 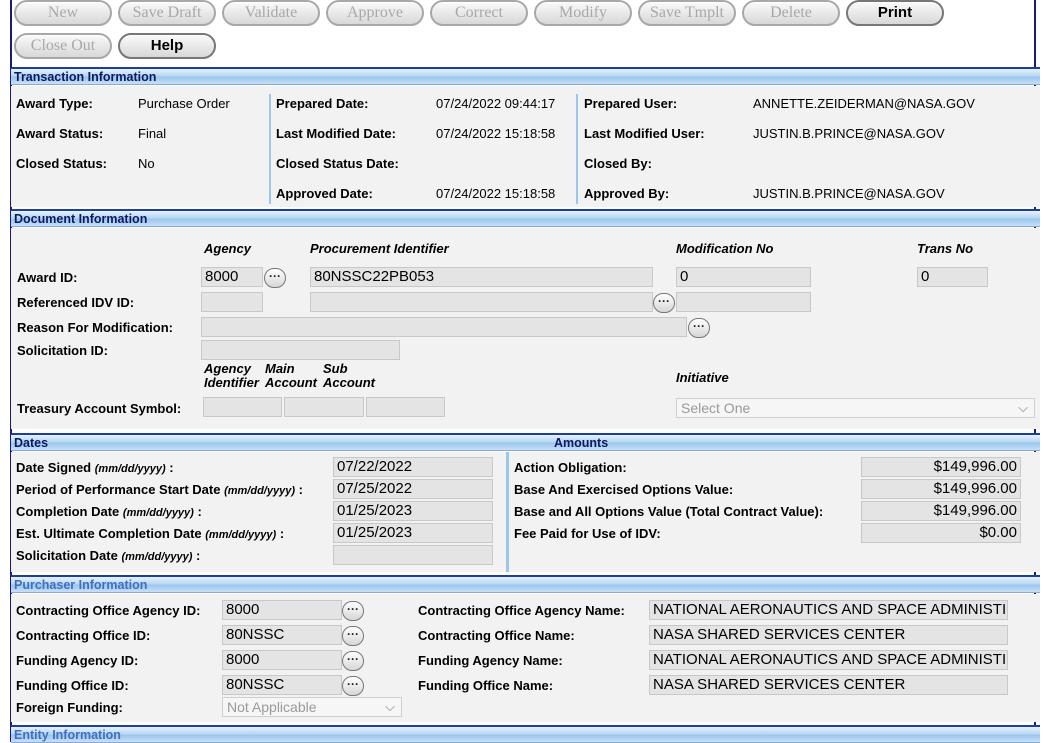 What do you see at coordinates (167, 13) in the screenshot?
I see `save-draft-button: Save Draft` at bounding box center [167, 13].